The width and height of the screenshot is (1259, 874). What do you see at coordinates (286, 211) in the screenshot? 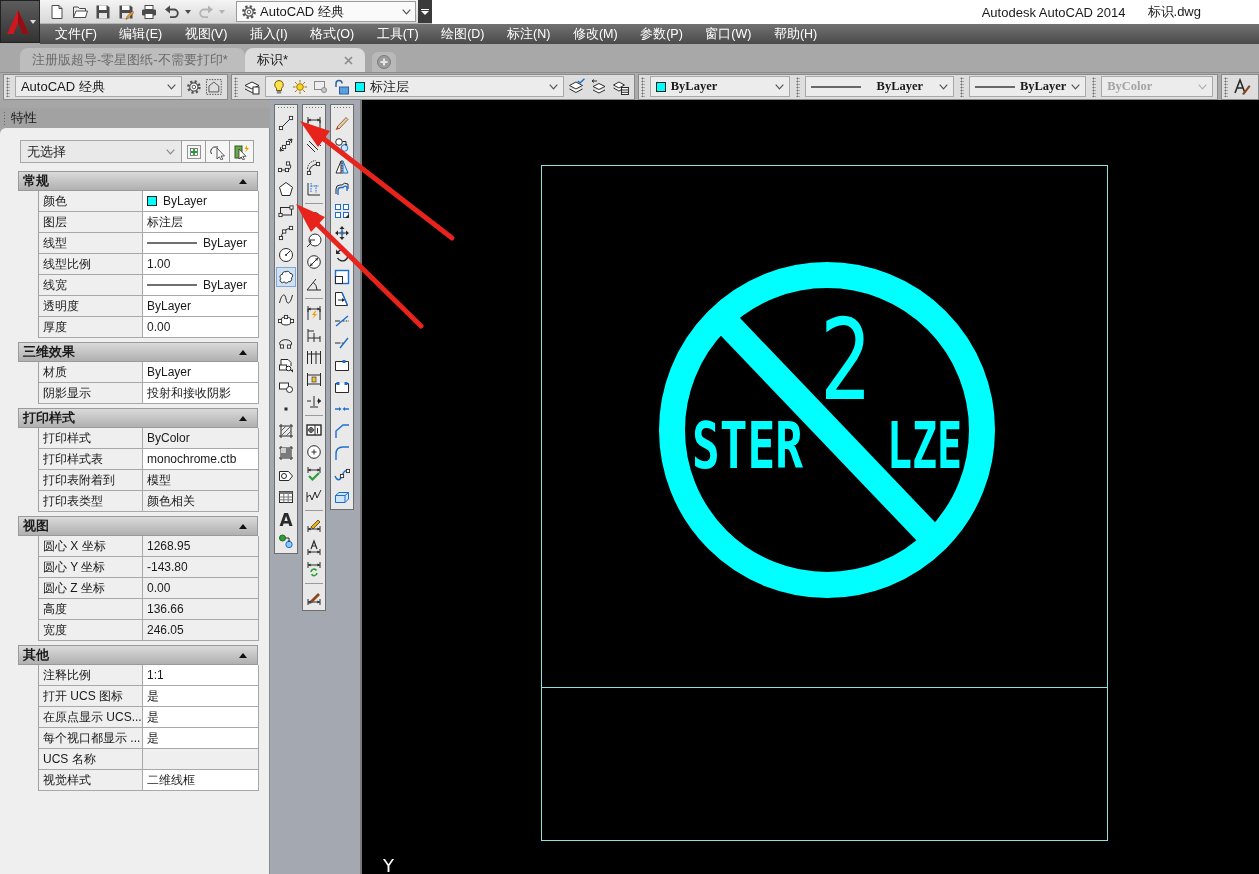
I see `rectangle-icon` at bounding box center [286, 211].